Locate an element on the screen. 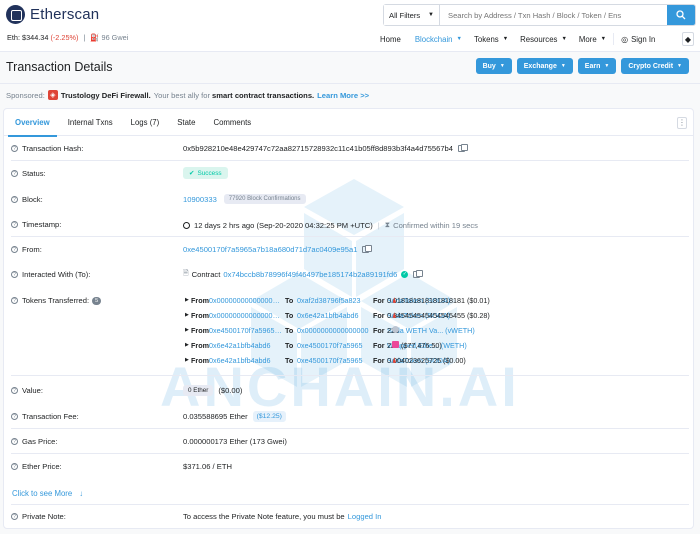 The width and height of the screenshot is (700, 534). block-value: 10900333 77920 Block Confirmations is located at coordinates (244, 199).